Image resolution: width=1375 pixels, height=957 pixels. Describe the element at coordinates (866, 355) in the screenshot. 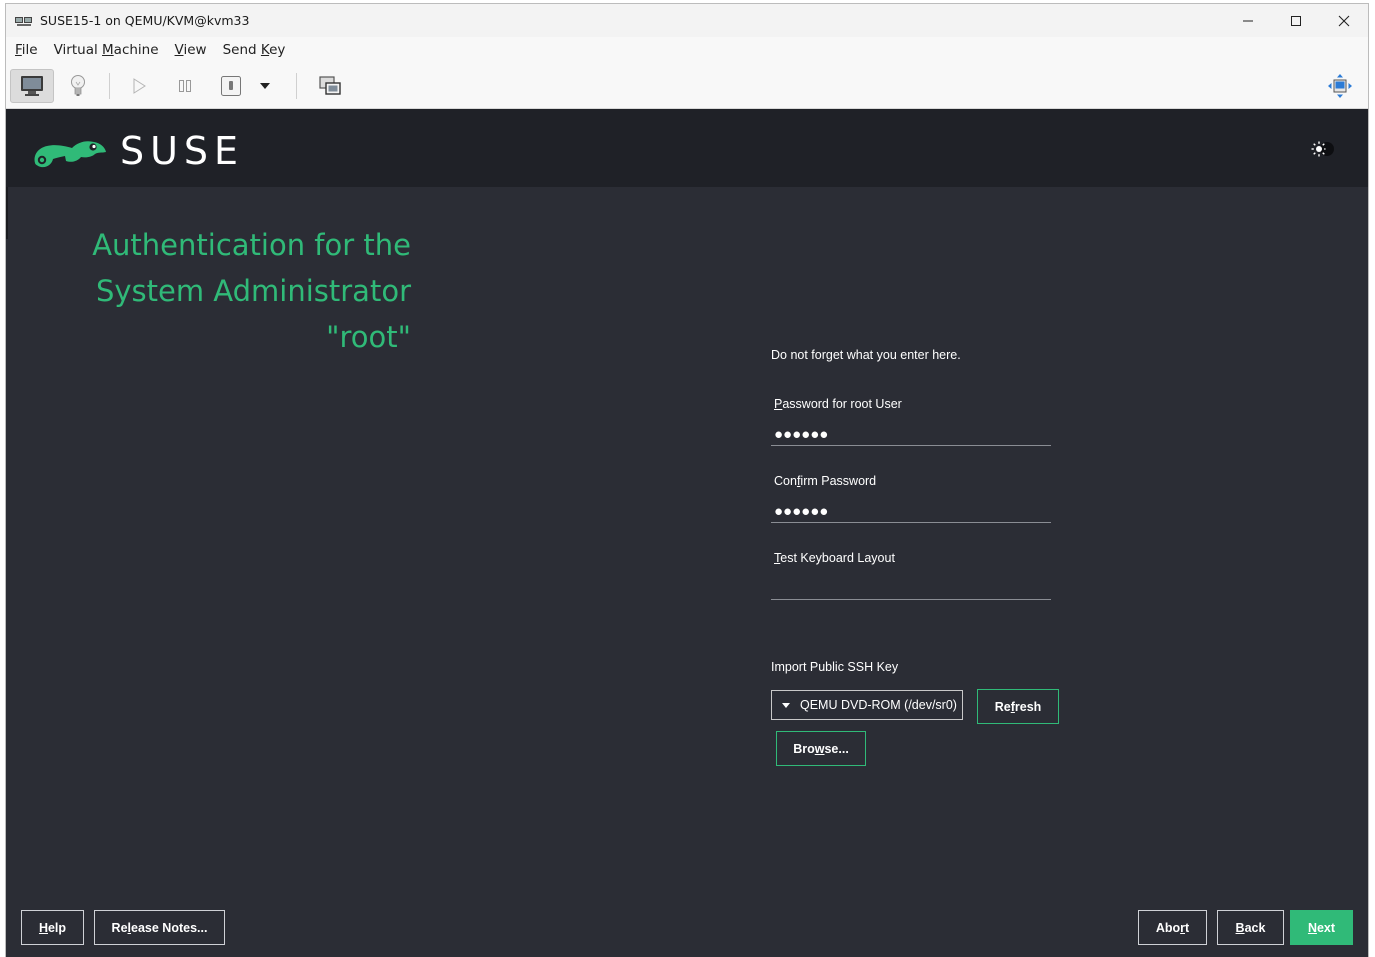

I see `reminder-text: Do not forget what you enter here.` at that location.